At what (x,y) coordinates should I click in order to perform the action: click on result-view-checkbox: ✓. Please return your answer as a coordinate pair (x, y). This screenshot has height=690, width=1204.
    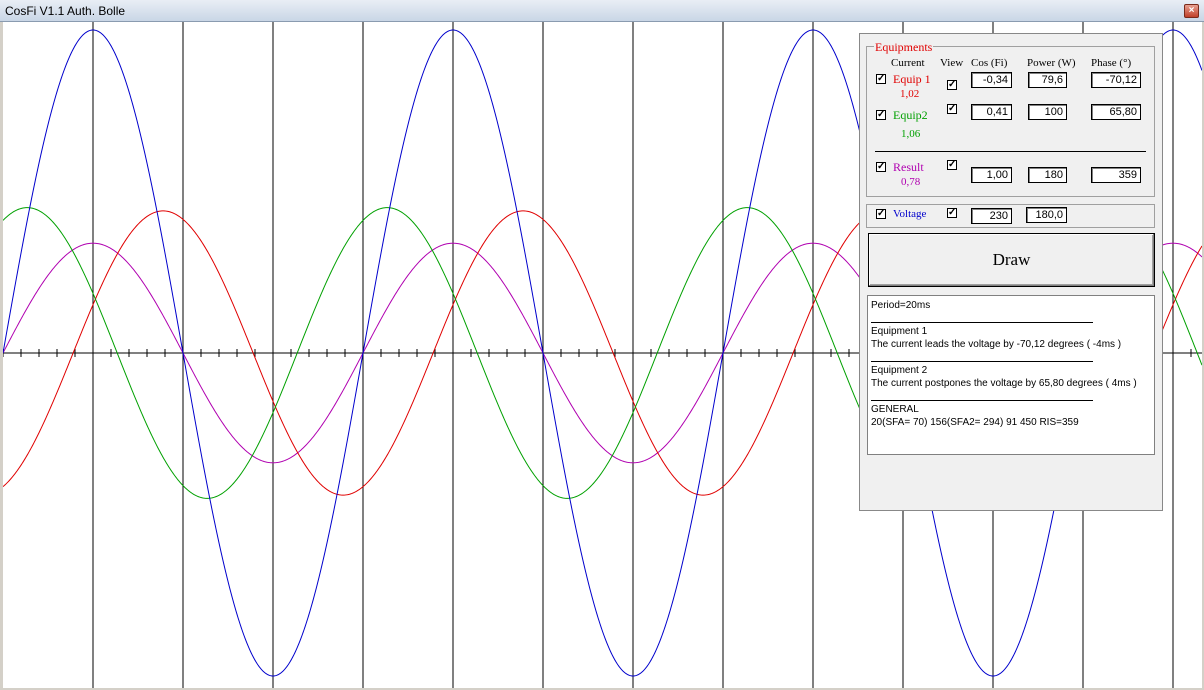
    Looking at the image, I should click on (952, 165).